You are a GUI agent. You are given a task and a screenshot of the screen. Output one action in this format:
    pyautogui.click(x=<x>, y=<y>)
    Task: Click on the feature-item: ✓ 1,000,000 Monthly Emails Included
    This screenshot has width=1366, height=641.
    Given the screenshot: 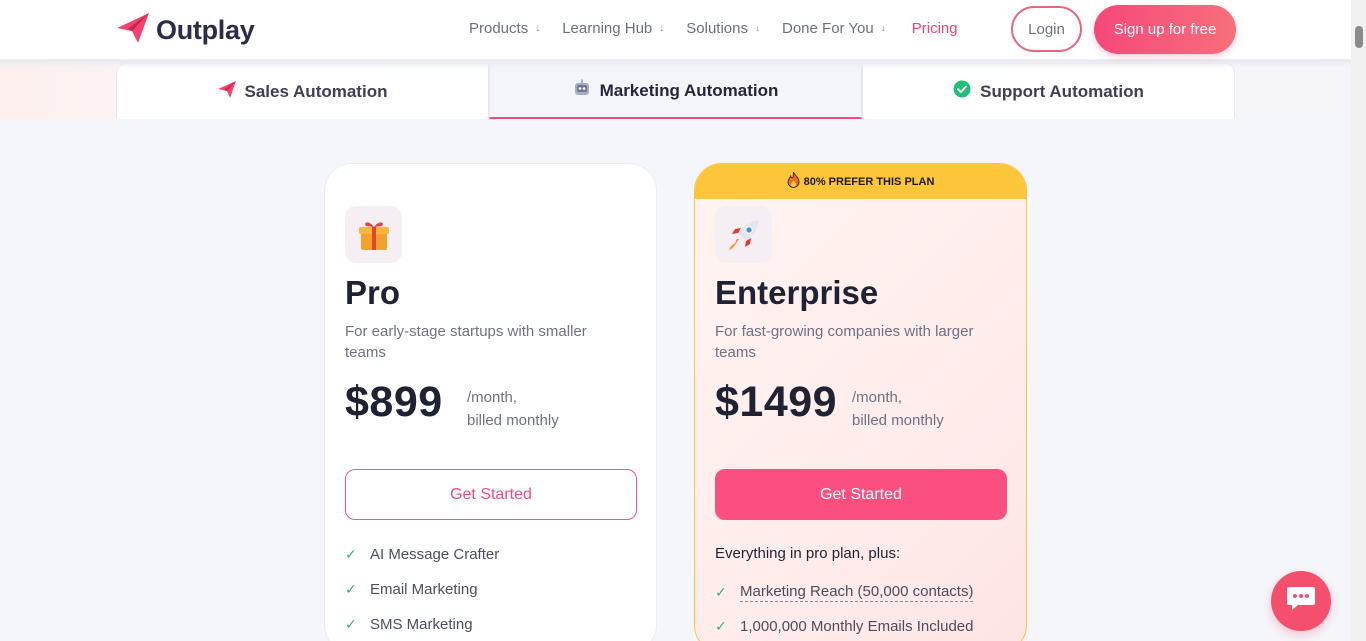 What is the action you would take?
    pyautogui.click(x=844, y=626)
    